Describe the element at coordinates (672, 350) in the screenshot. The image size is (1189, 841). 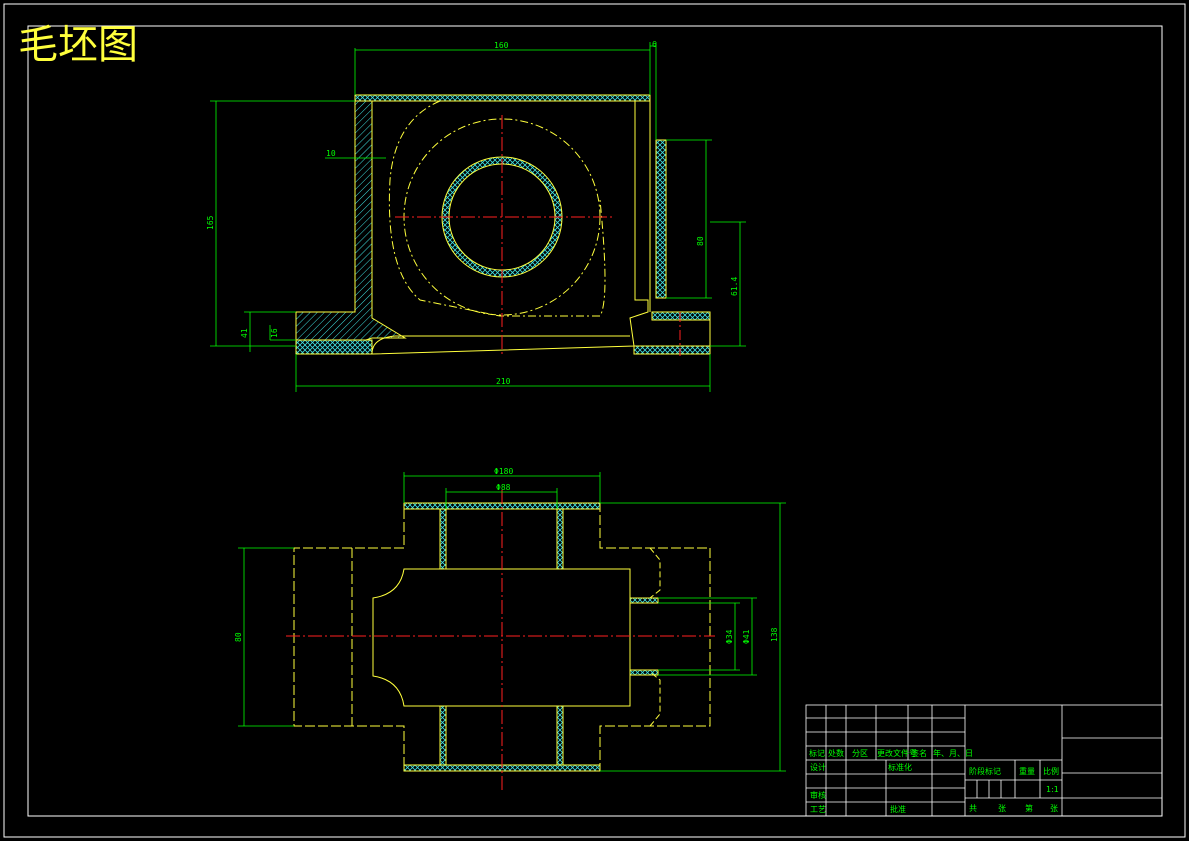
I see `base-right-section` at that location.